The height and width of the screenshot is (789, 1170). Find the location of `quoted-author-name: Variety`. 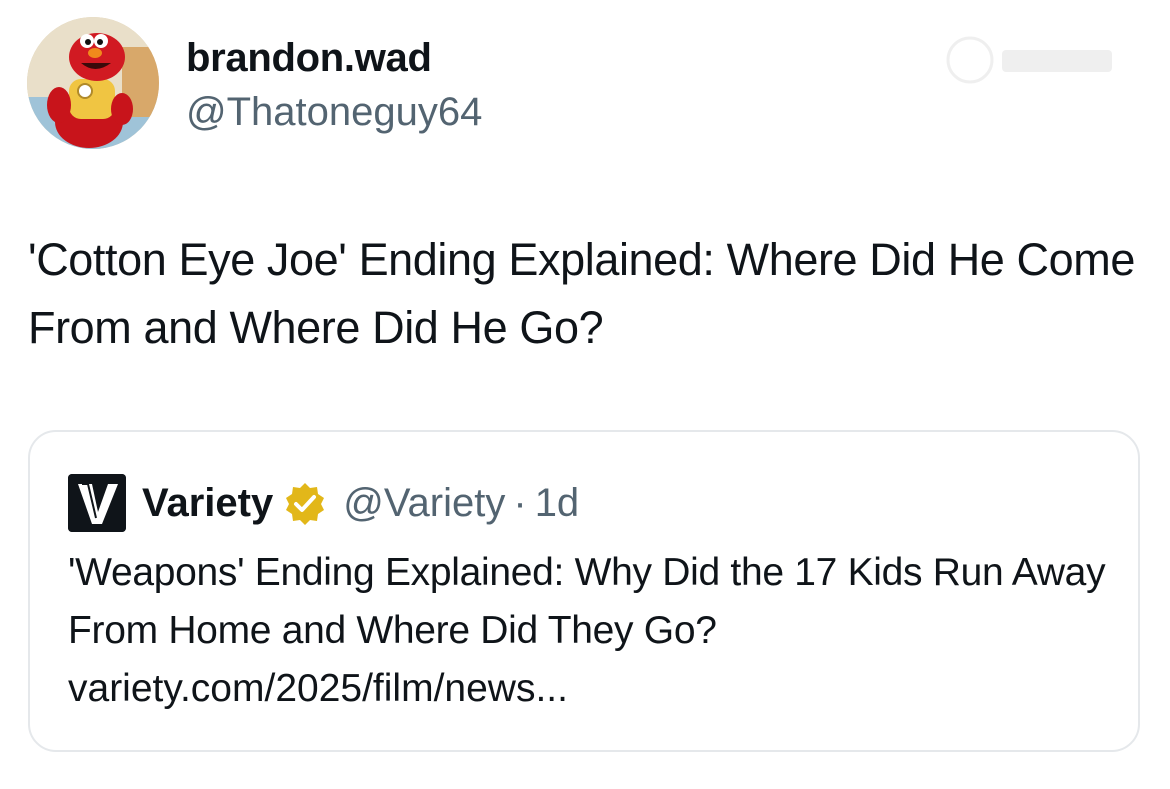

quoted-author-name: Variety is located at coordinates (207, 503).